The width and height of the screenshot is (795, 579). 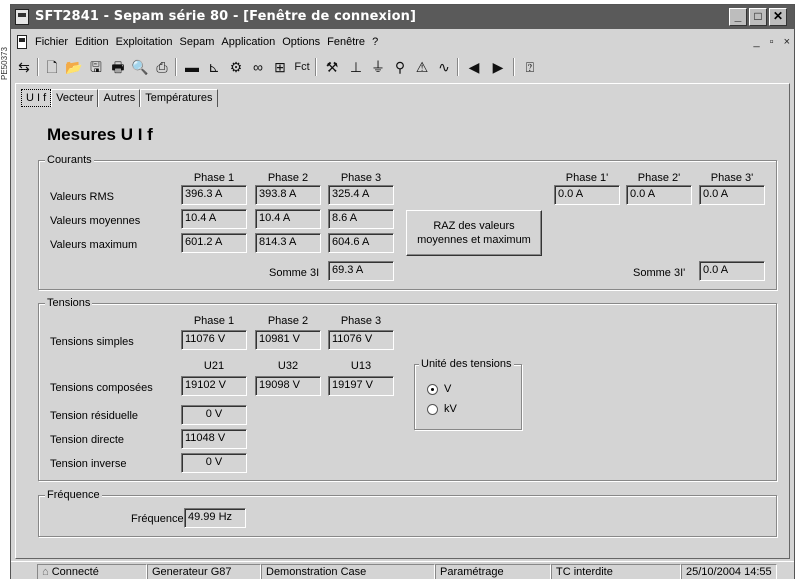 What do you see at coordinates (92, 42) in the screenshot?
I see `menu-edition: Edition` at bounding box center [92, 42].